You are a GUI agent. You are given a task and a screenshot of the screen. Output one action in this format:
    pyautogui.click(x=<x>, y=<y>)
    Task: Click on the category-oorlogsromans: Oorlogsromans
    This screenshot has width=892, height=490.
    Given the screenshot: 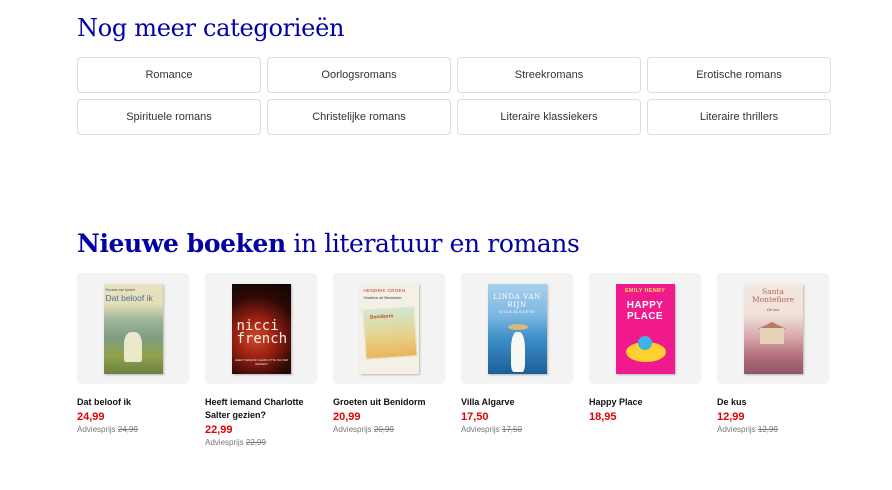 What is the action you would take?
    pyautogui.click(x=359, y=75)
    